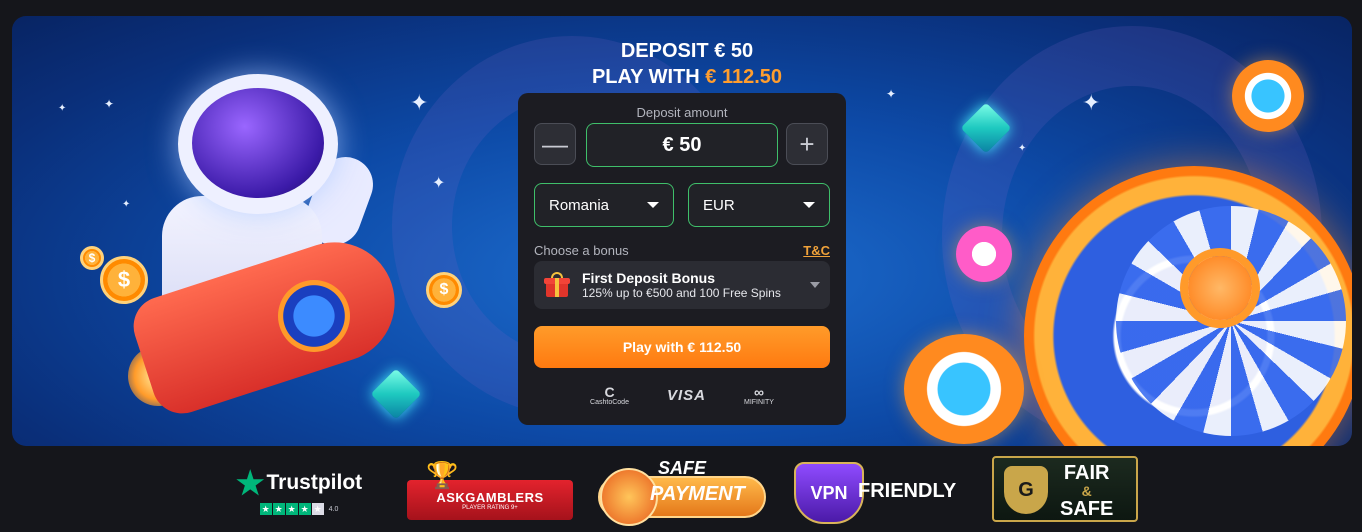 This screenshot has height=532, width=1362. What do you see at coordinates (442, 475) in the screenshot?
I see `trophy-icon: 🏆` at bounding box center [442, 475].